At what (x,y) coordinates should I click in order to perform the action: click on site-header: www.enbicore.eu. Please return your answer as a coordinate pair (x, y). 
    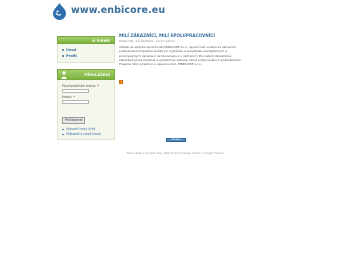
    Looking at the image, I should click on (152, 13).